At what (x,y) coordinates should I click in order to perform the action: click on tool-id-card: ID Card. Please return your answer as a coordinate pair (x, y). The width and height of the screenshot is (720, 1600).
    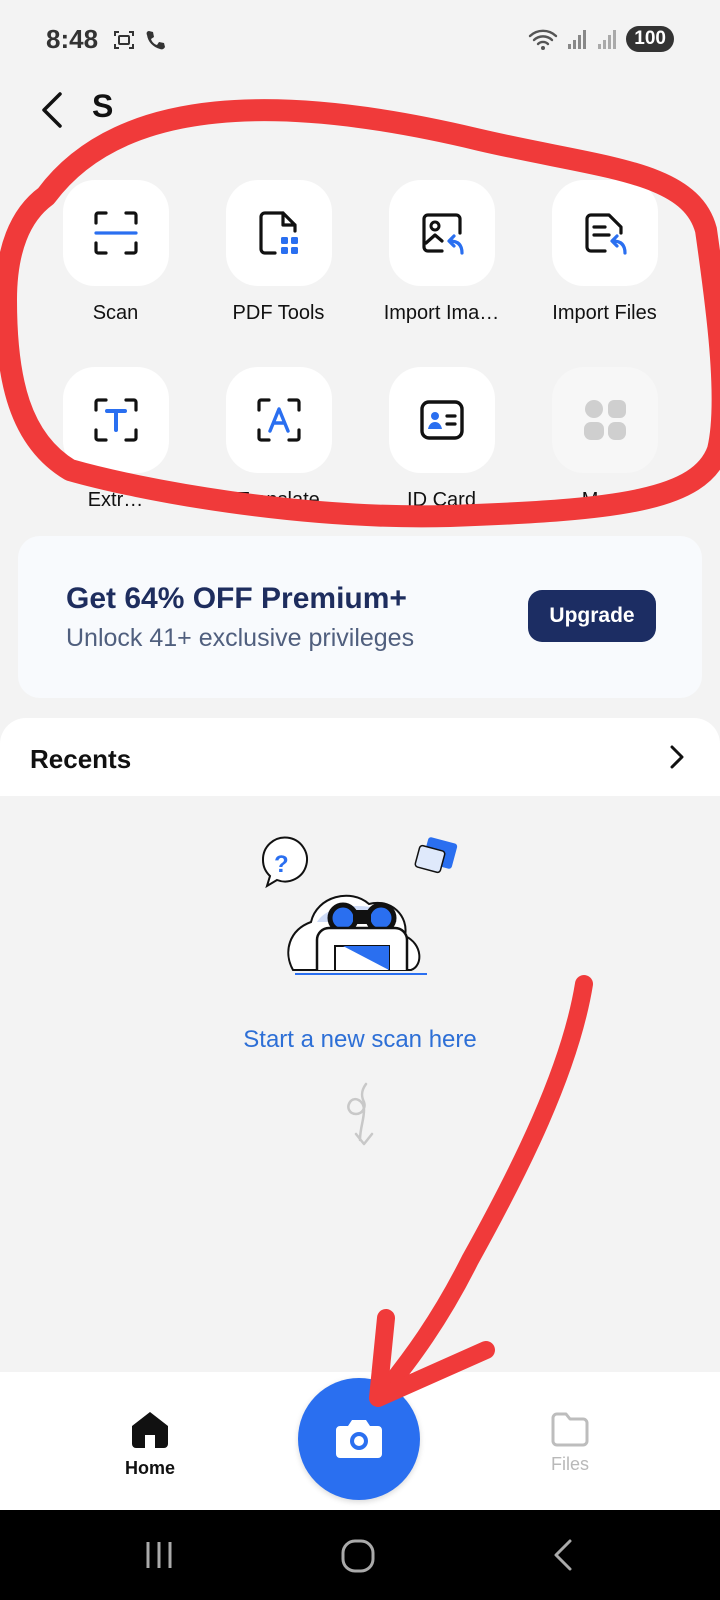
    Looking at the image, I should click on (441, 439).